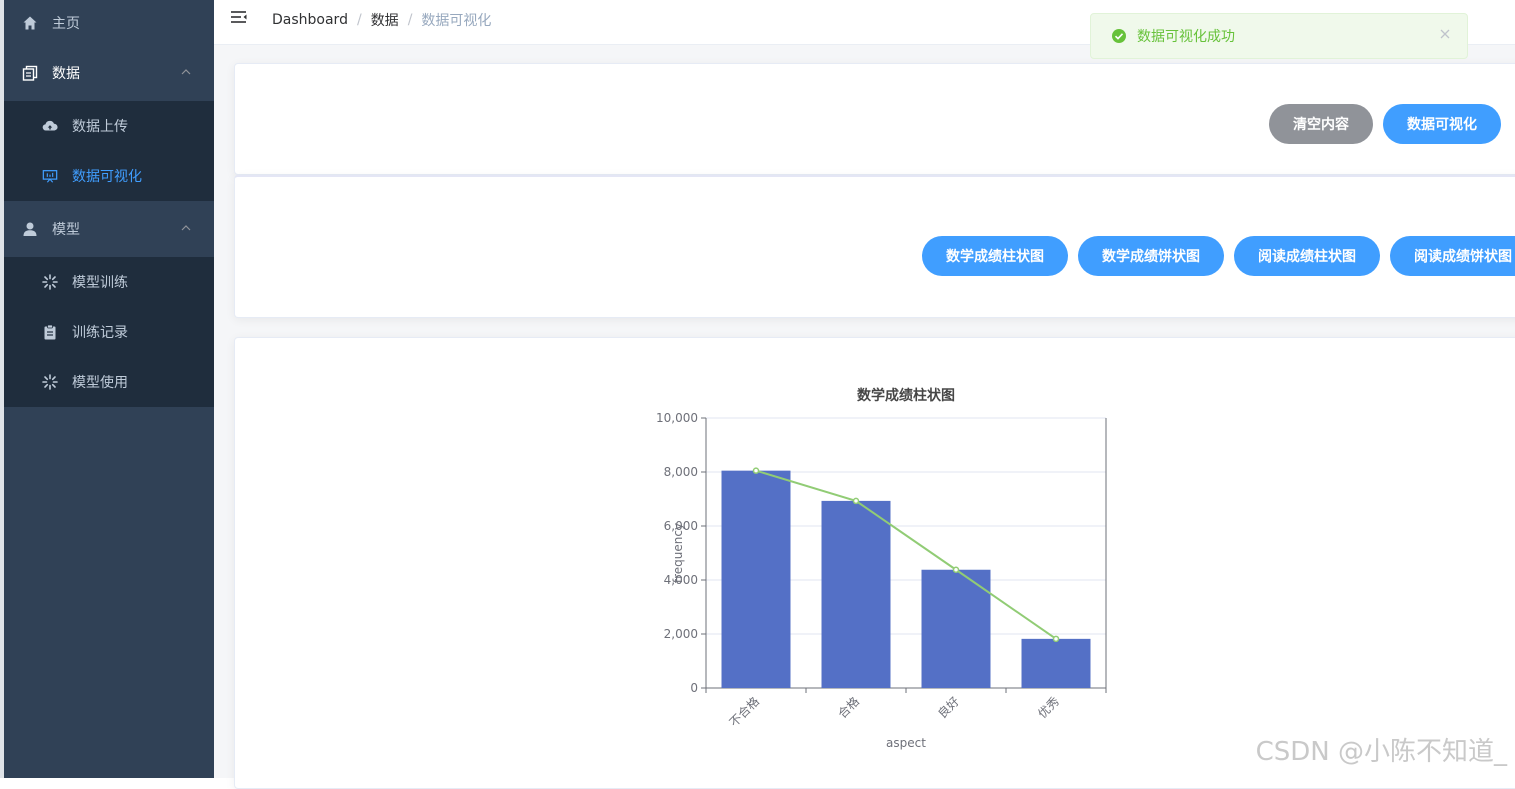 This screenshot has width=1515, height=789. I want to click on reading-bar-chart-button: 阅读成绩柱状图, so click(1307, 256).